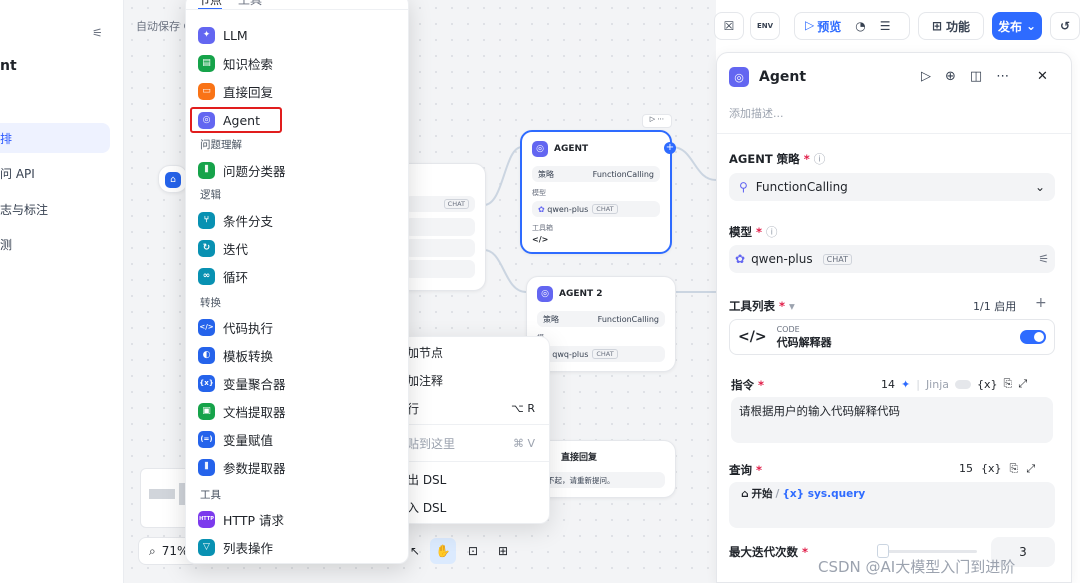 This screenshot has height=583, width=1080. I want to click on docs-icon: ◫, so click(976, 76).